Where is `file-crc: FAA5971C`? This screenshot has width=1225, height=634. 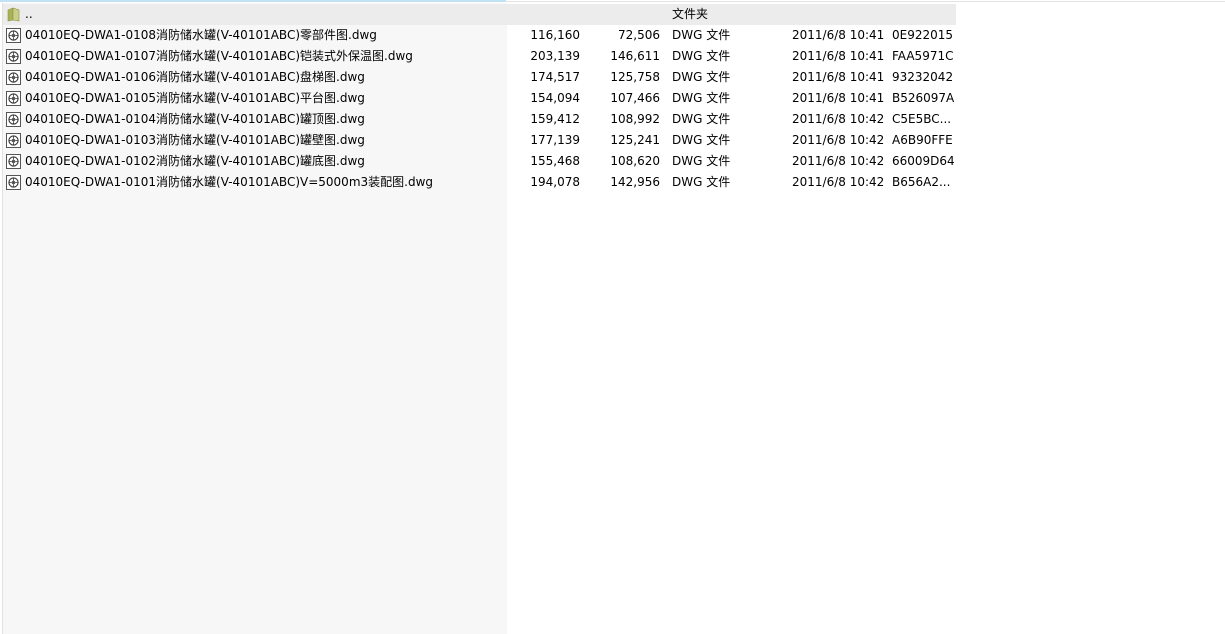
file-crc: FAA5971C is located at coordinates (923, 56).